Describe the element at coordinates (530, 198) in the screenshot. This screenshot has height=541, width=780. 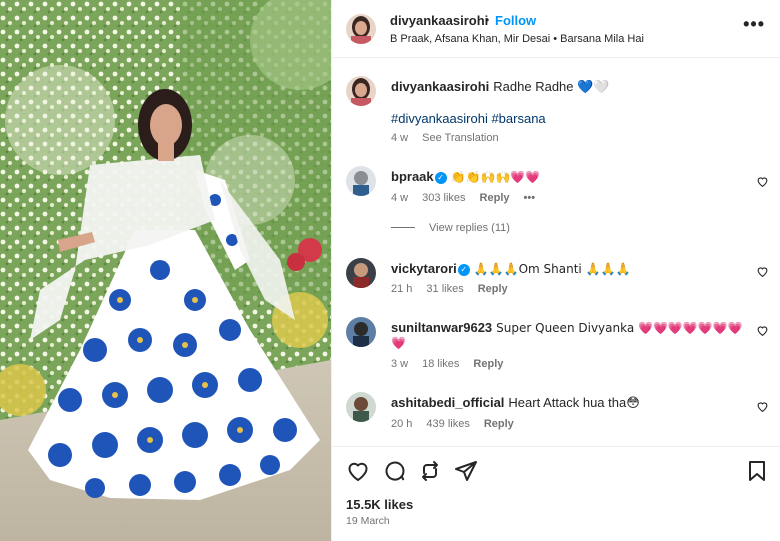
I see `comment-more-icon: •••` at that location.